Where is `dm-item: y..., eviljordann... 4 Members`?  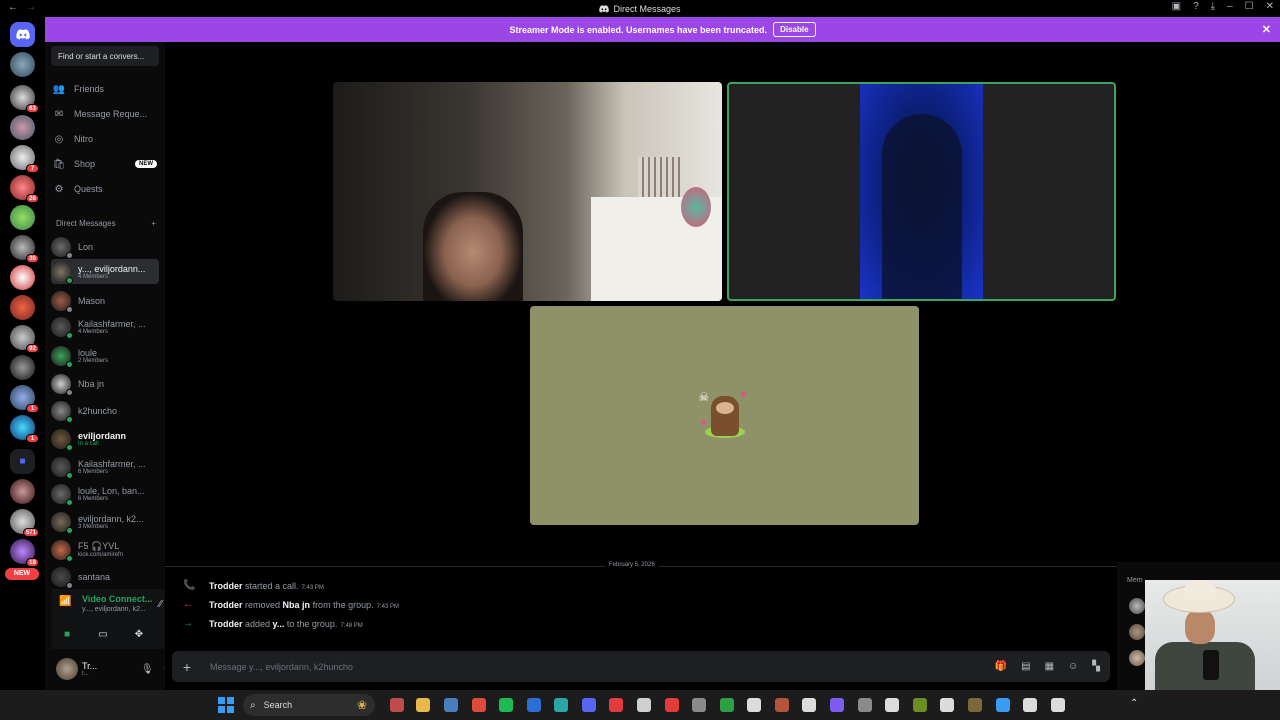 dm-item: y..., eviljordann... 4 Members is located at coordinates (105, 271).